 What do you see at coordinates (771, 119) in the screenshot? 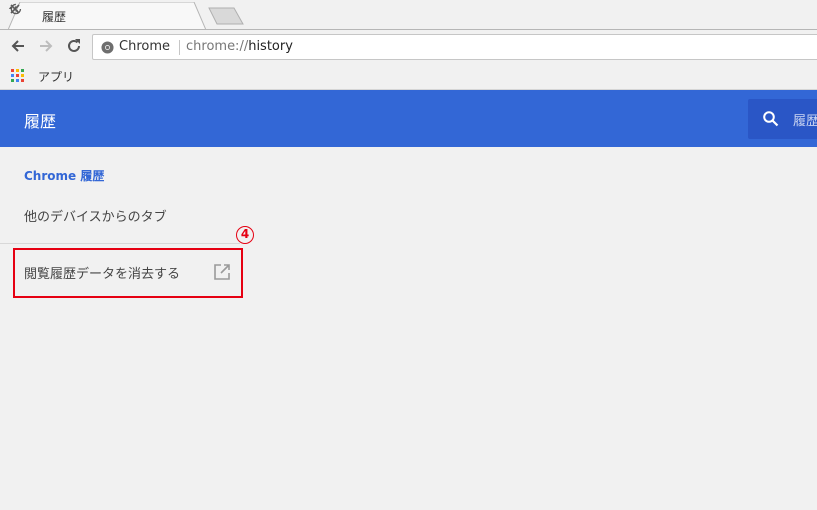
I see `search-icon` at bounding box center [771, 119].